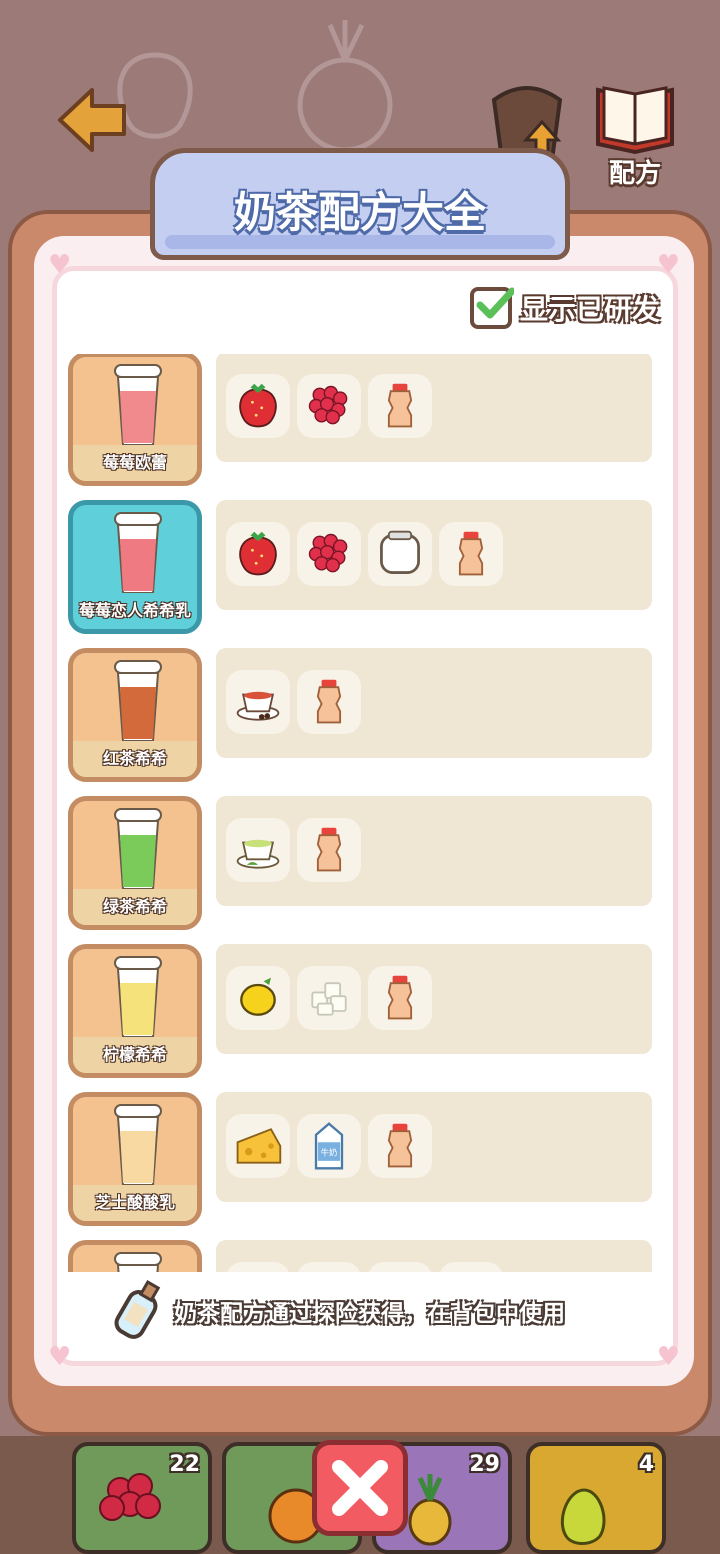 This screenshot has height=1554, width=720. I want to click on inventory-count: 22, so click(184, 1464).